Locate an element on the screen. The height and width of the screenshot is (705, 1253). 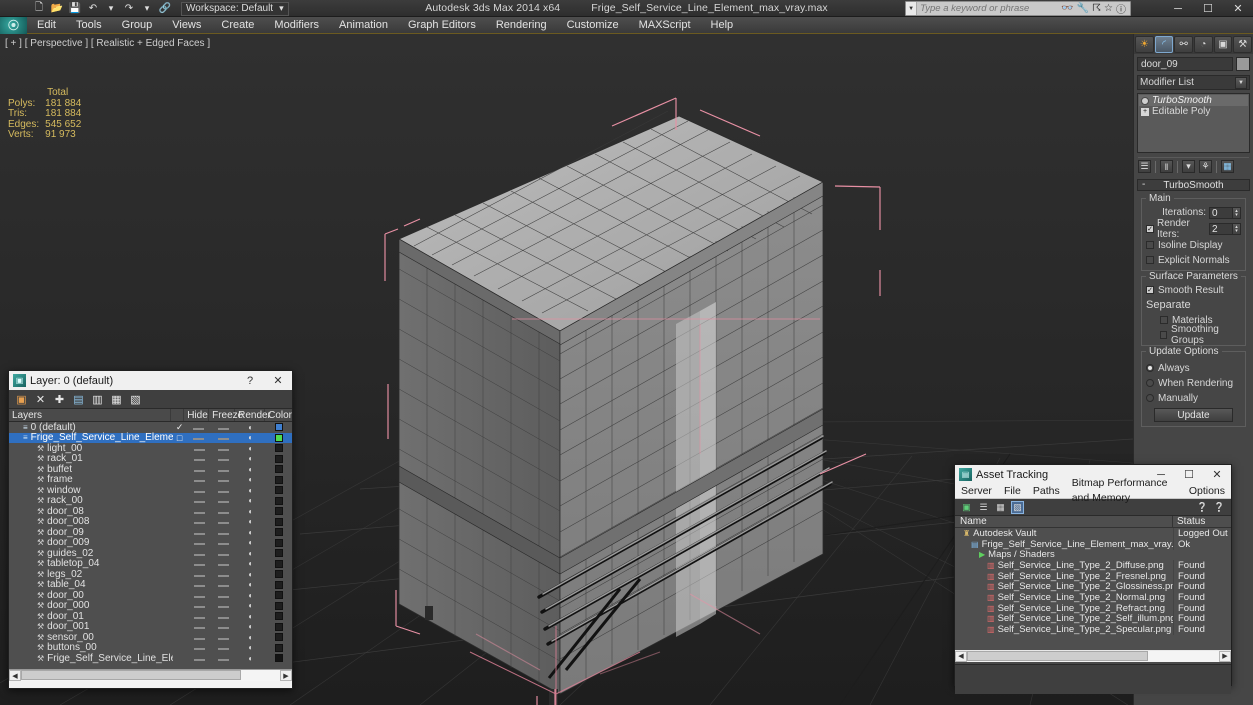
scroll-thumb is located at coordinates (131, 675).